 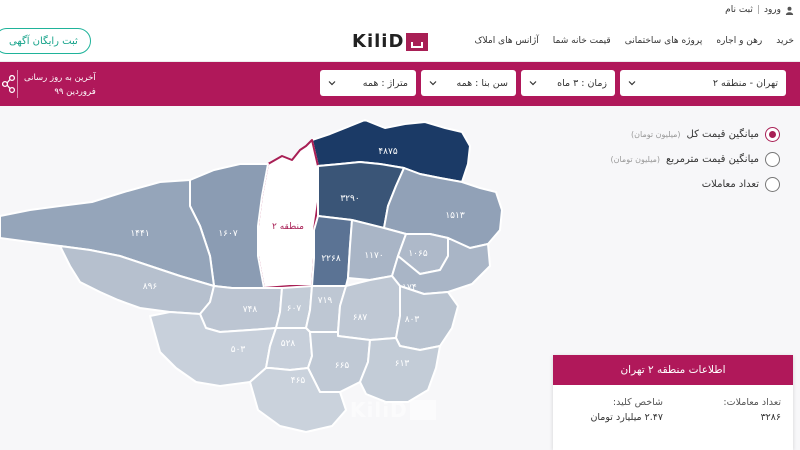 I want to click on map-region-selected, so click(x=288, y=214).